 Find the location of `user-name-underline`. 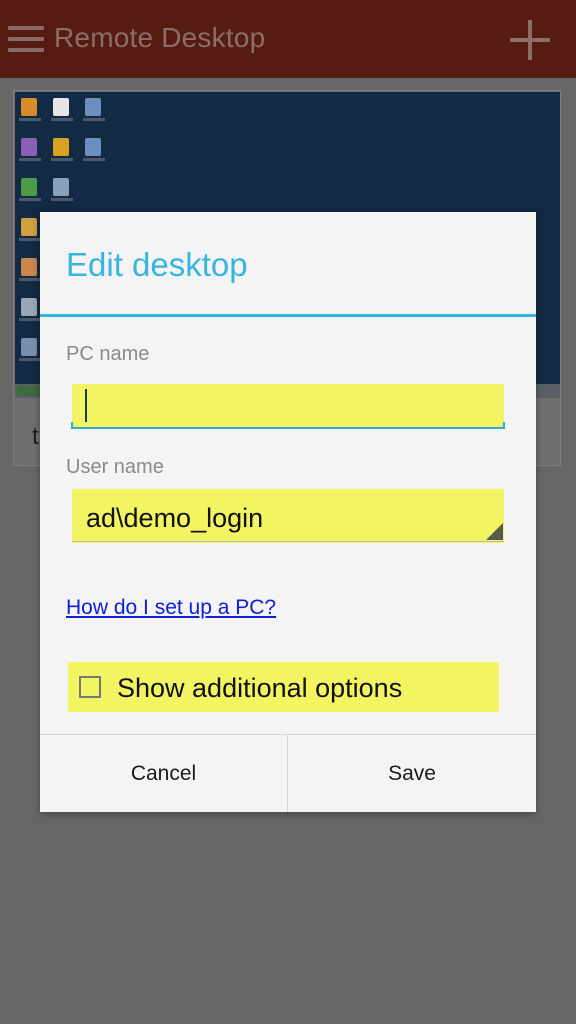

user-name-underline is located at coordinates (288, 541).